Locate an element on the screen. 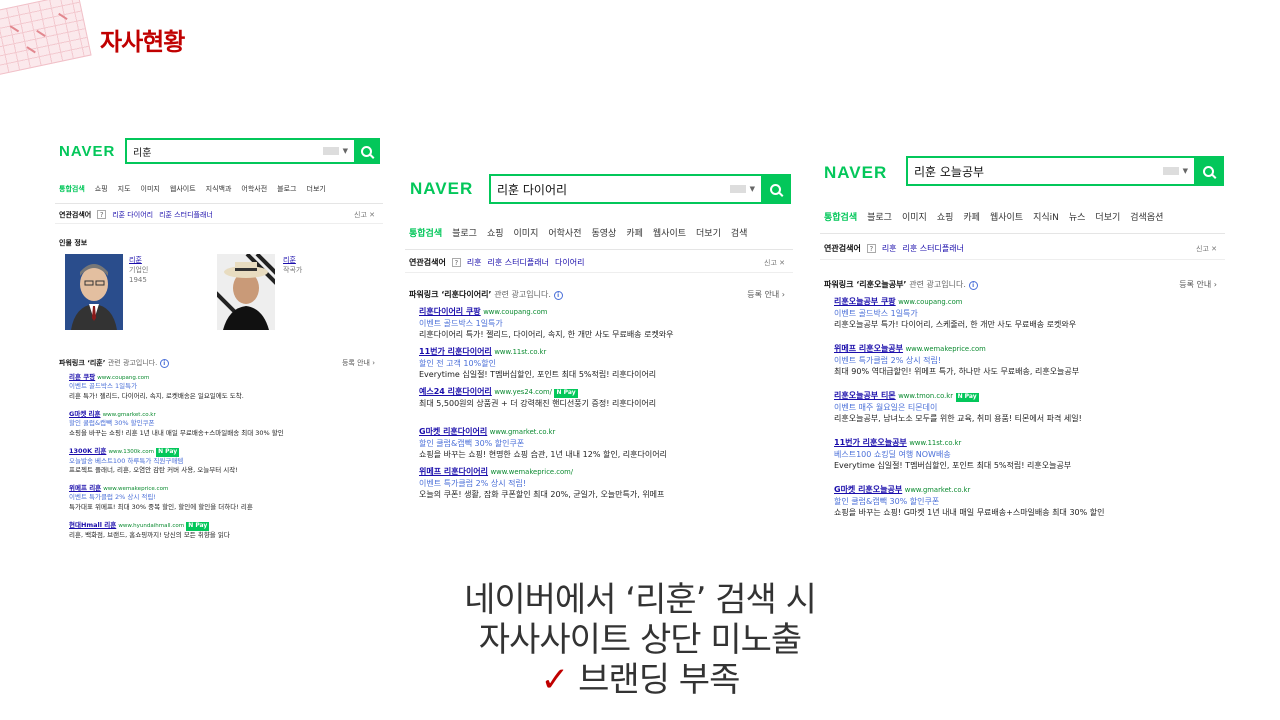  ad-url: www.yes24.com/ is located at coordinates (523, 392).